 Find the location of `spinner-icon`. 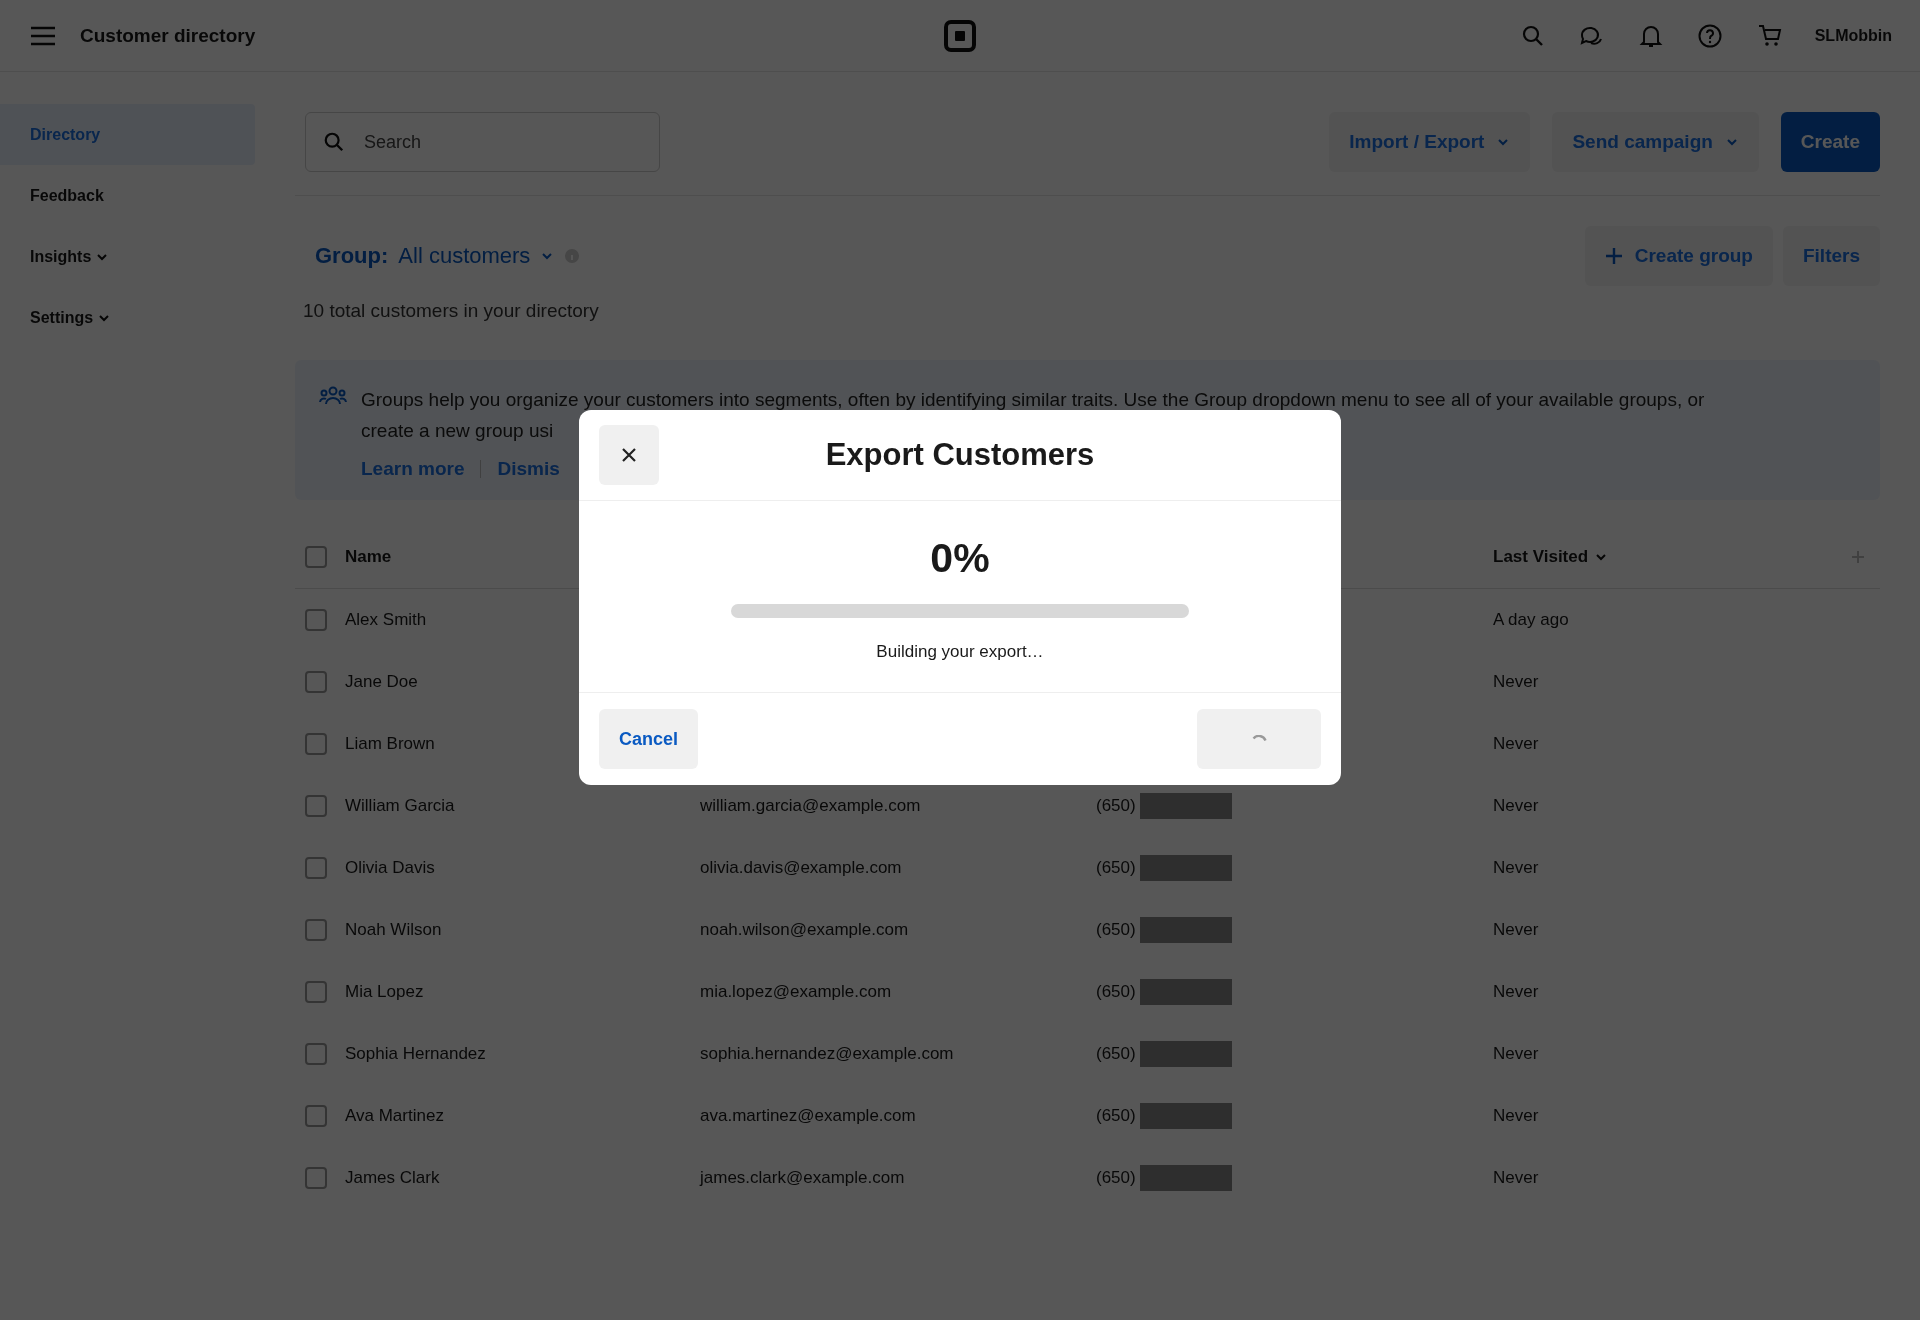

spinner-icon is located at coordinates (1259, 739).